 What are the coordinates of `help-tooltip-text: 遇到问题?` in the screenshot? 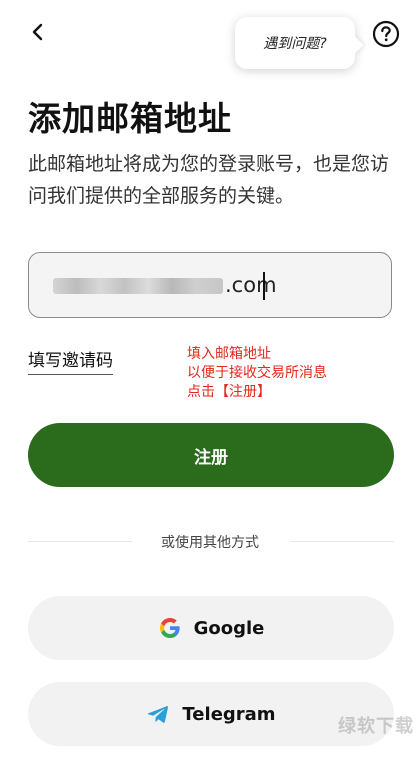 It's located at (295, 44).